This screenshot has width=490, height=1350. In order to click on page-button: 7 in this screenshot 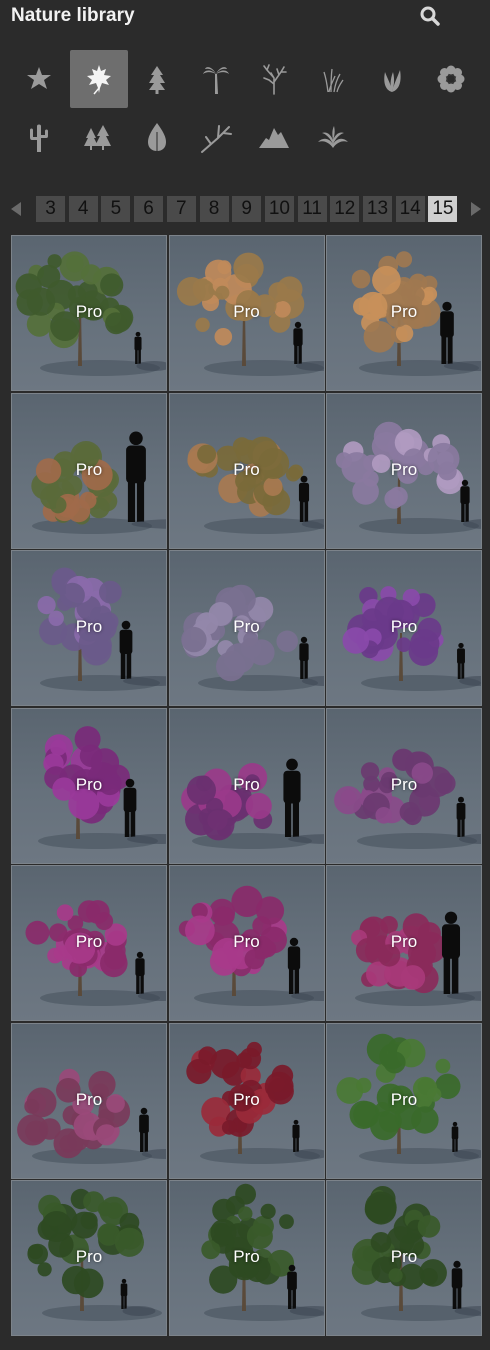, I will do `click(181, 209)`.